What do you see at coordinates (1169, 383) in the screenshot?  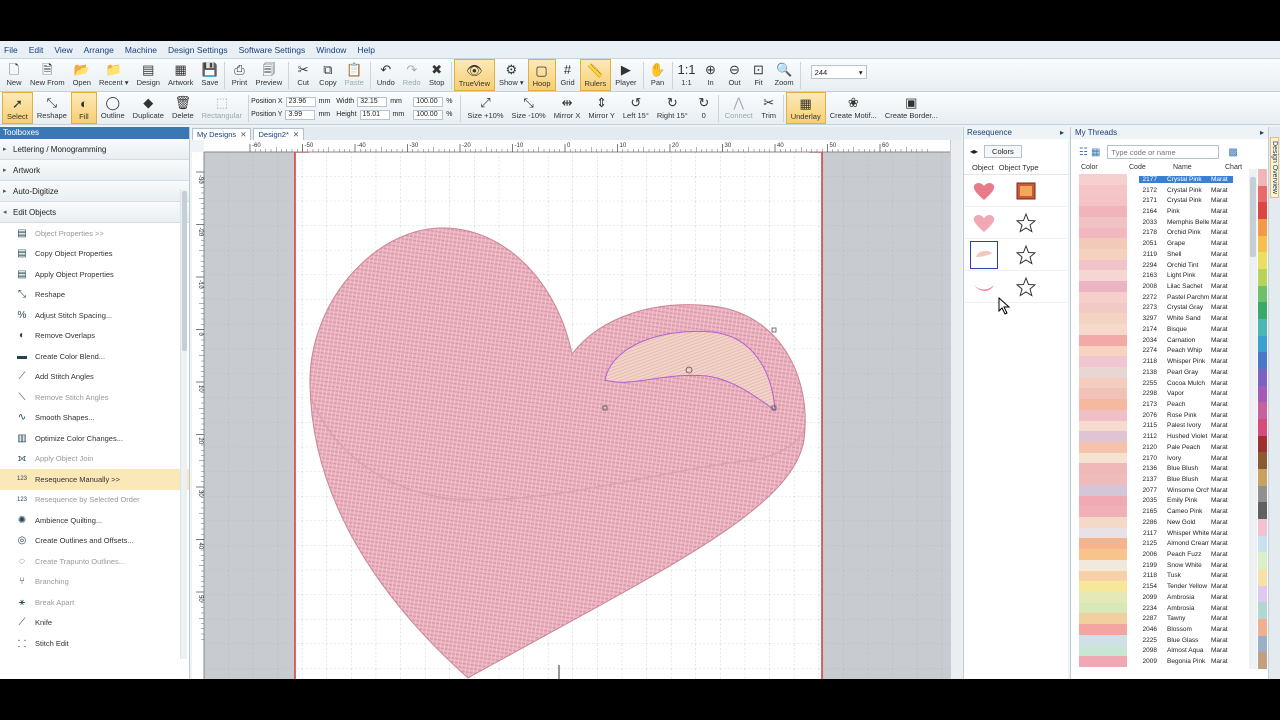 I see `thread-row: 2255 Cocoa Mulch Marat` at bounding box center [1169, 383].